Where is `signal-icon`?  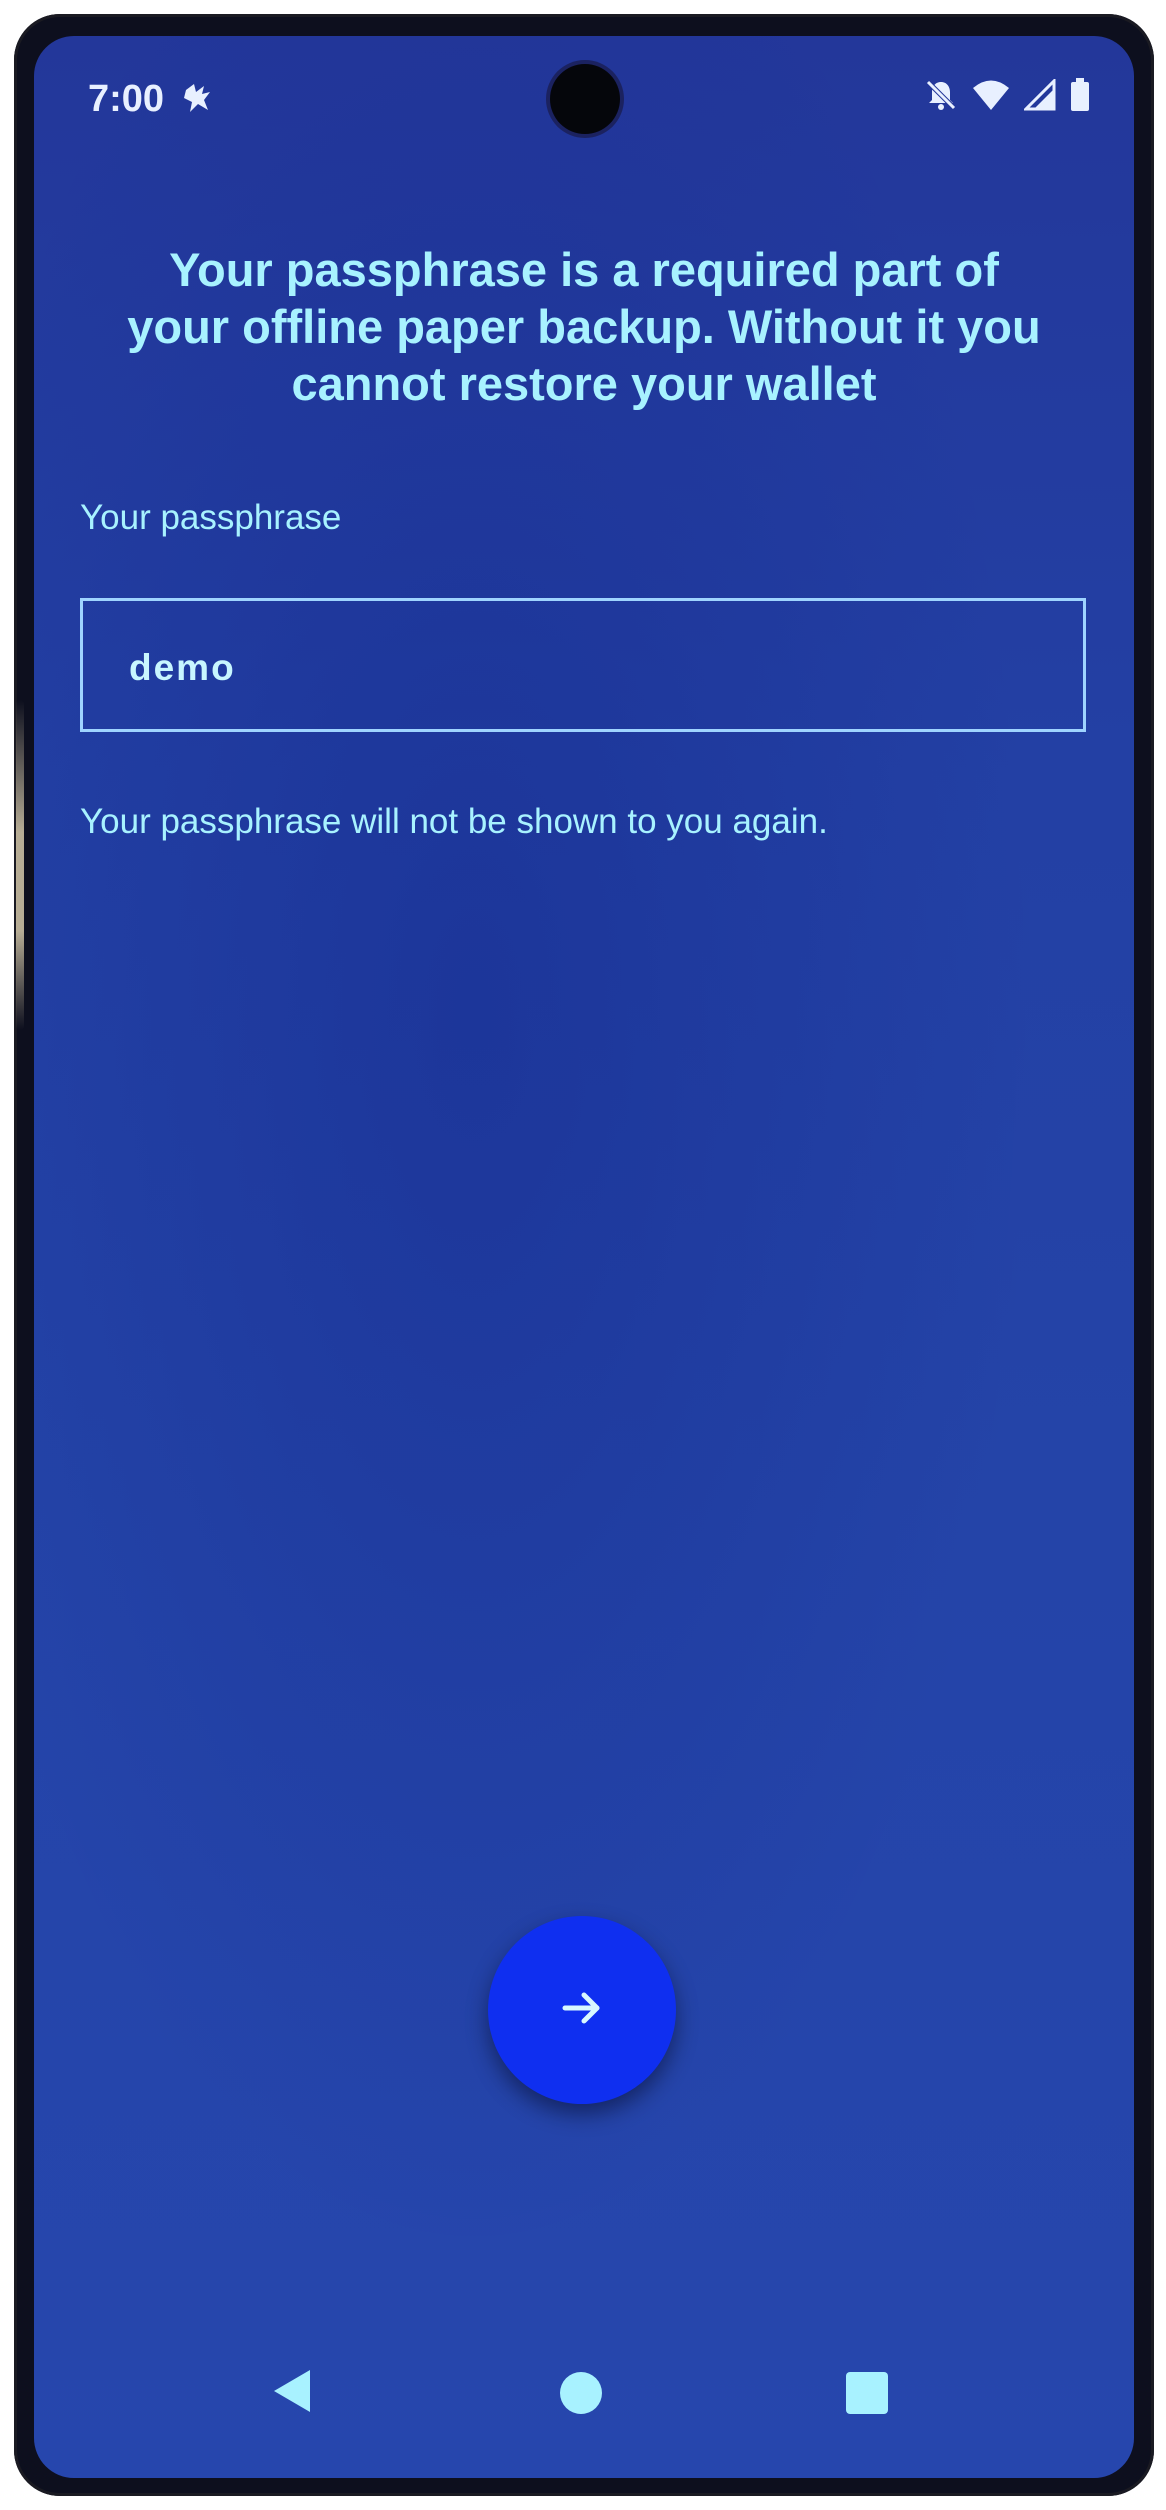
signal-icon is located at coordinates (1040, 95).